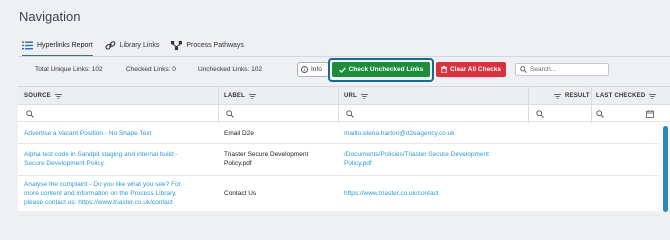  I want to click on column-header-result: RESULT, so click(572, 96).